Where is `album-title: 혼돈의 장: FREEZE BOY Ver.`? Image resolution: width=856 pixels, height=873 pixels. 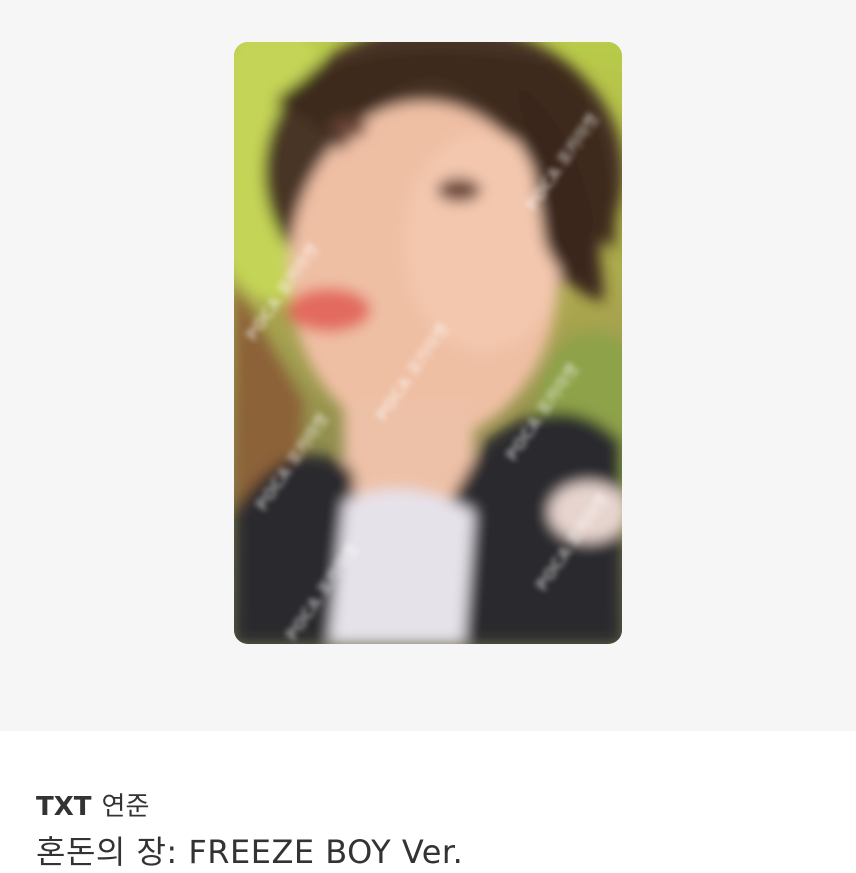
album-title: 혼돈의 장: FREEZE BOY Ver. is located at coordinates (250, 852).